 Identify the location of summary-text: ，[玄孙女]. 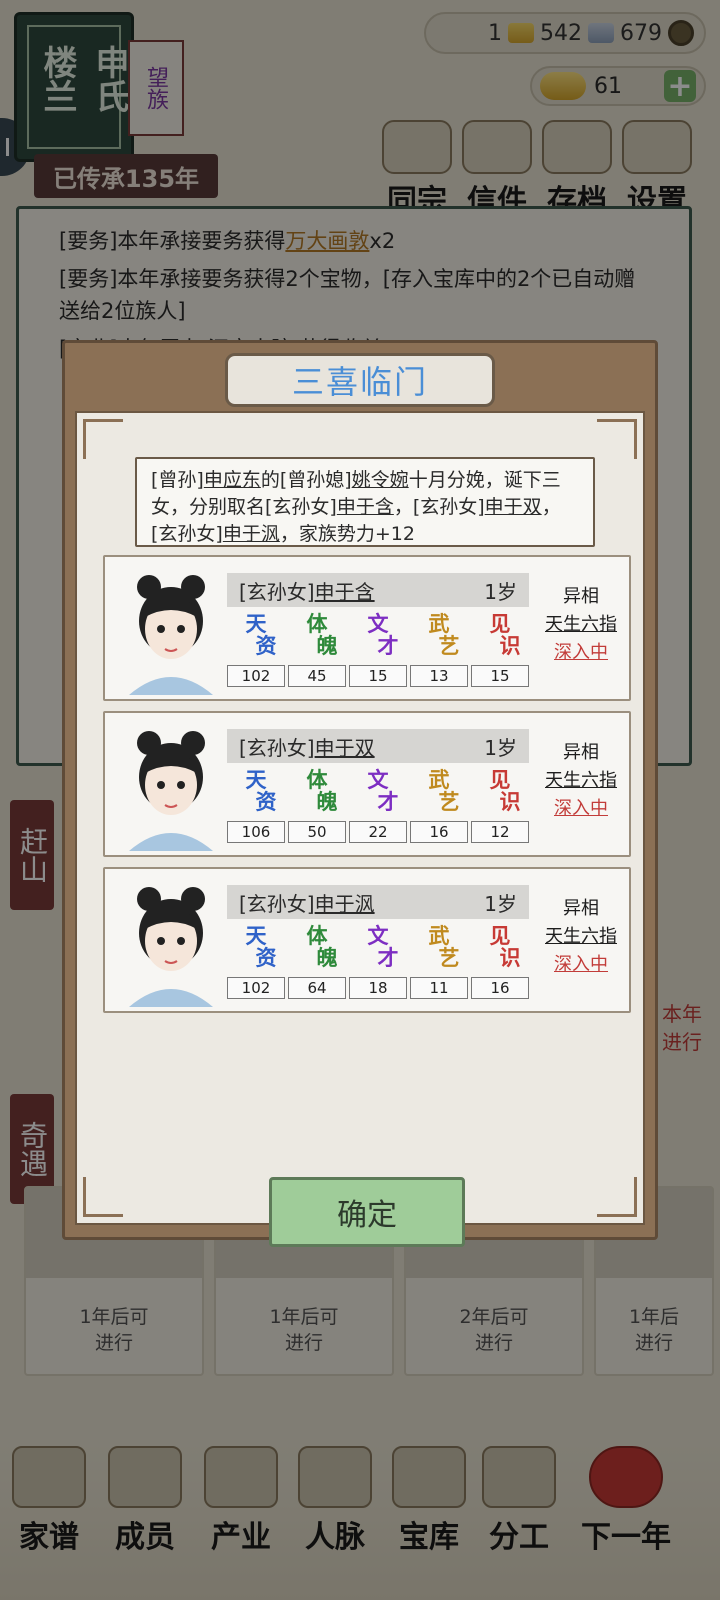
(439, 507).